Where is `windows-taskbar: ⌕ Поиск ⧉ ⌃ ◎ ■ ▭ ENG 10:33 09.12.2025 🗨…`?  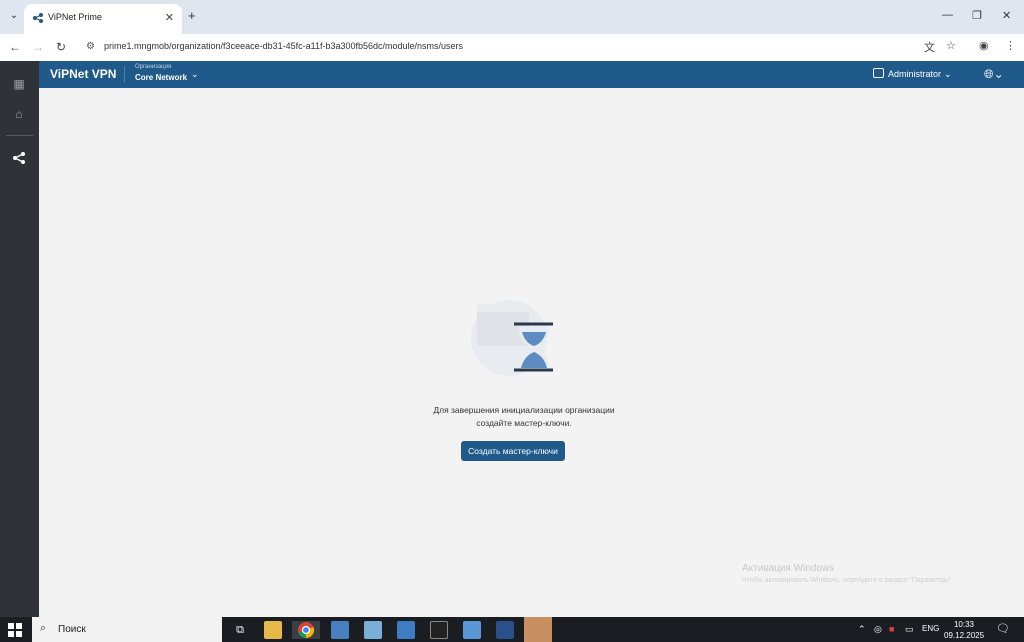
windows-taskbar: ⌕ Поиск ⧉ ⌃ ◎ ■ ▭ ENG 10:33 09.12.2025 🗨… is located at coordinates (512, 629).